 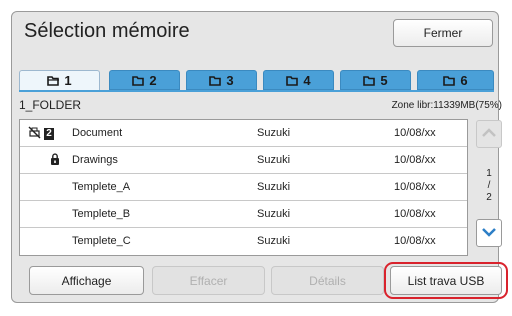 I want to click on chevron-down-icon, so click(x=489, y=233).